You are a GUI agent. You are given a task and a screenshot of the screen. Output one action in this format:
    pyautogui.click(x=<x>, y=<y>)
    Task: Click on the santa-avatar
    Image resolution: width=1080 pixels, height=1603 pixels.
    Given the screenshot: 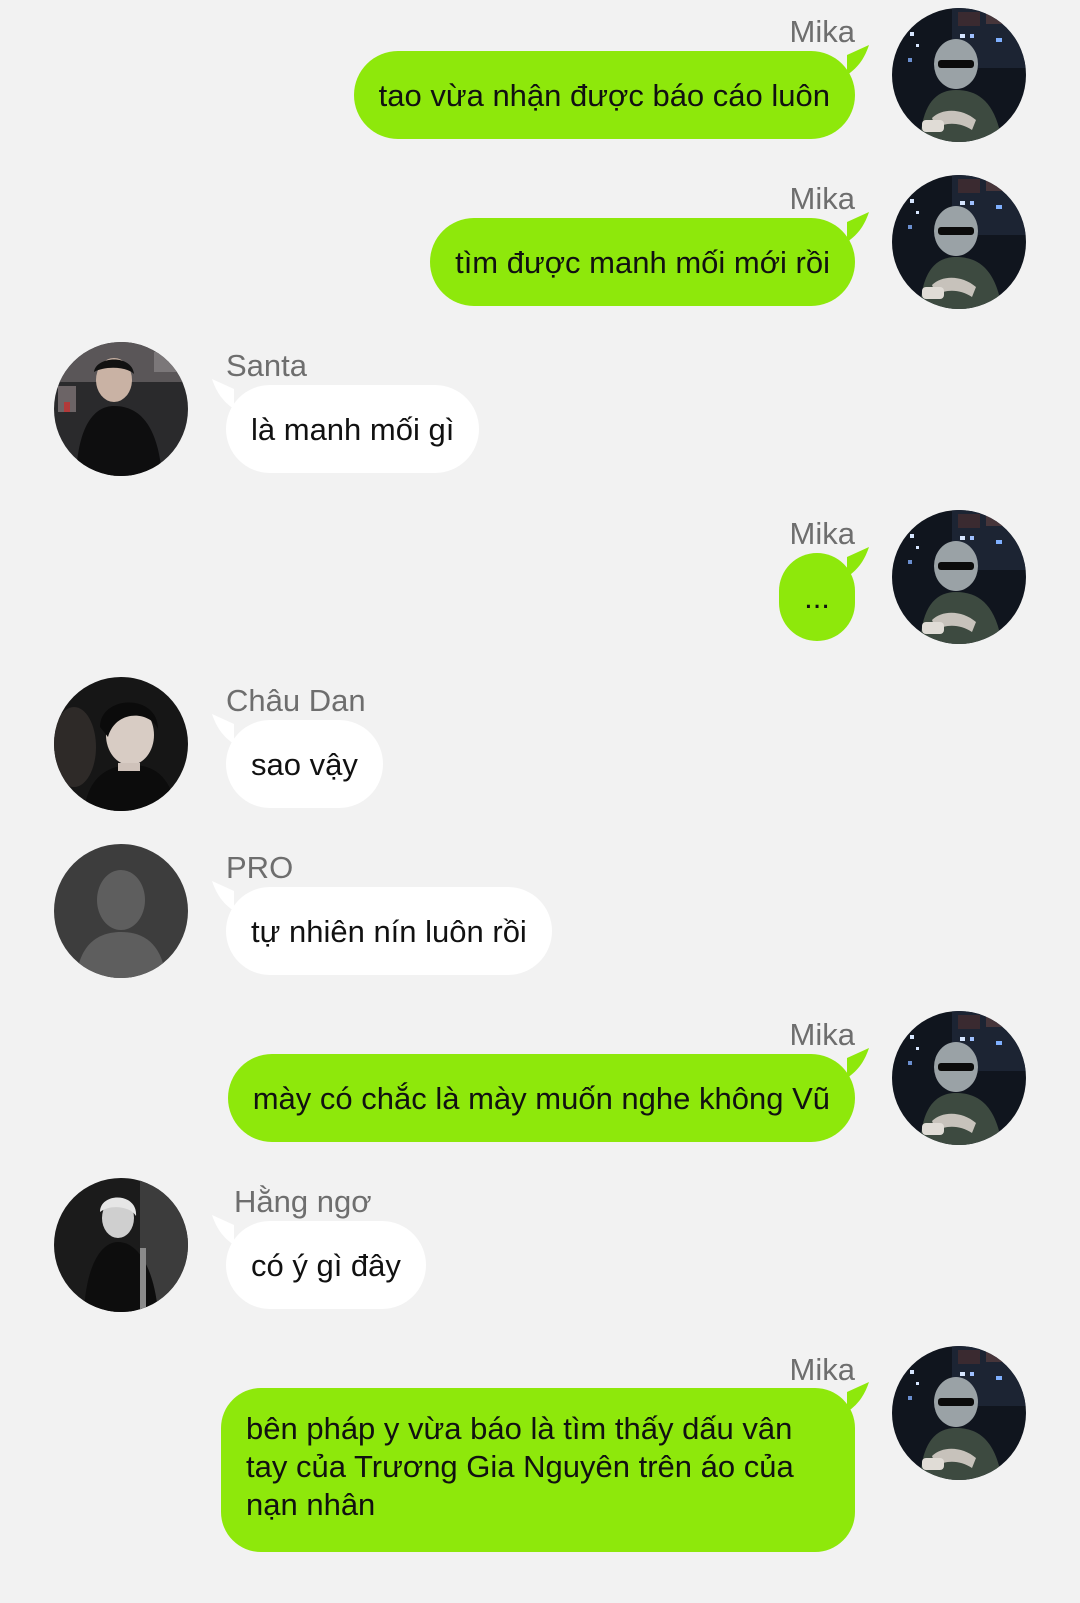 What is the action you would take?
    pyautogui.click(x=121, y=409)
    